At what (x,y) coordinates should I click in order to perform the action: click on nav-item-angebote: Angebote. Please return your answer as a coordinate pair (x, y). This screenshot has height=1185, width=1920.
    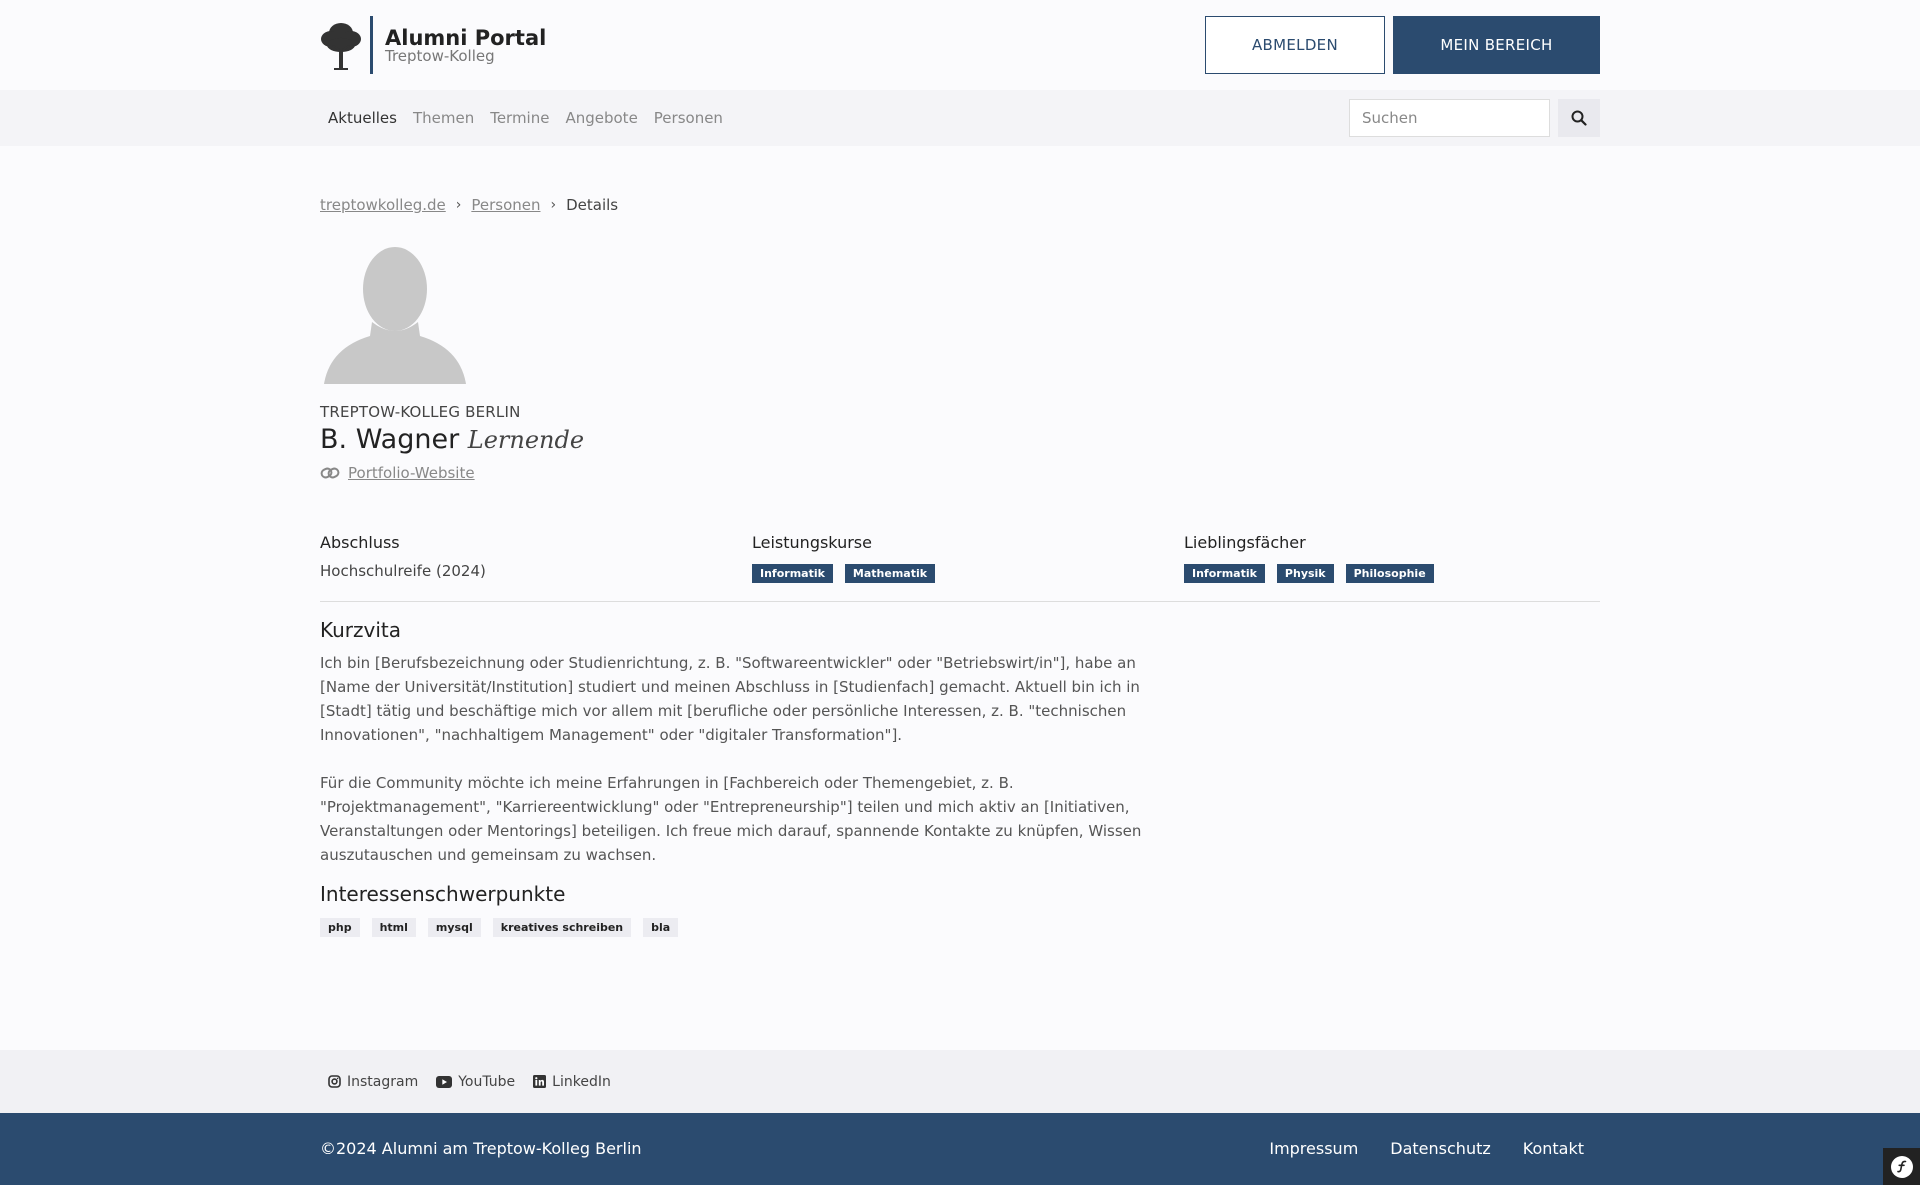
    Looking at the image, I should click on (601, 118).